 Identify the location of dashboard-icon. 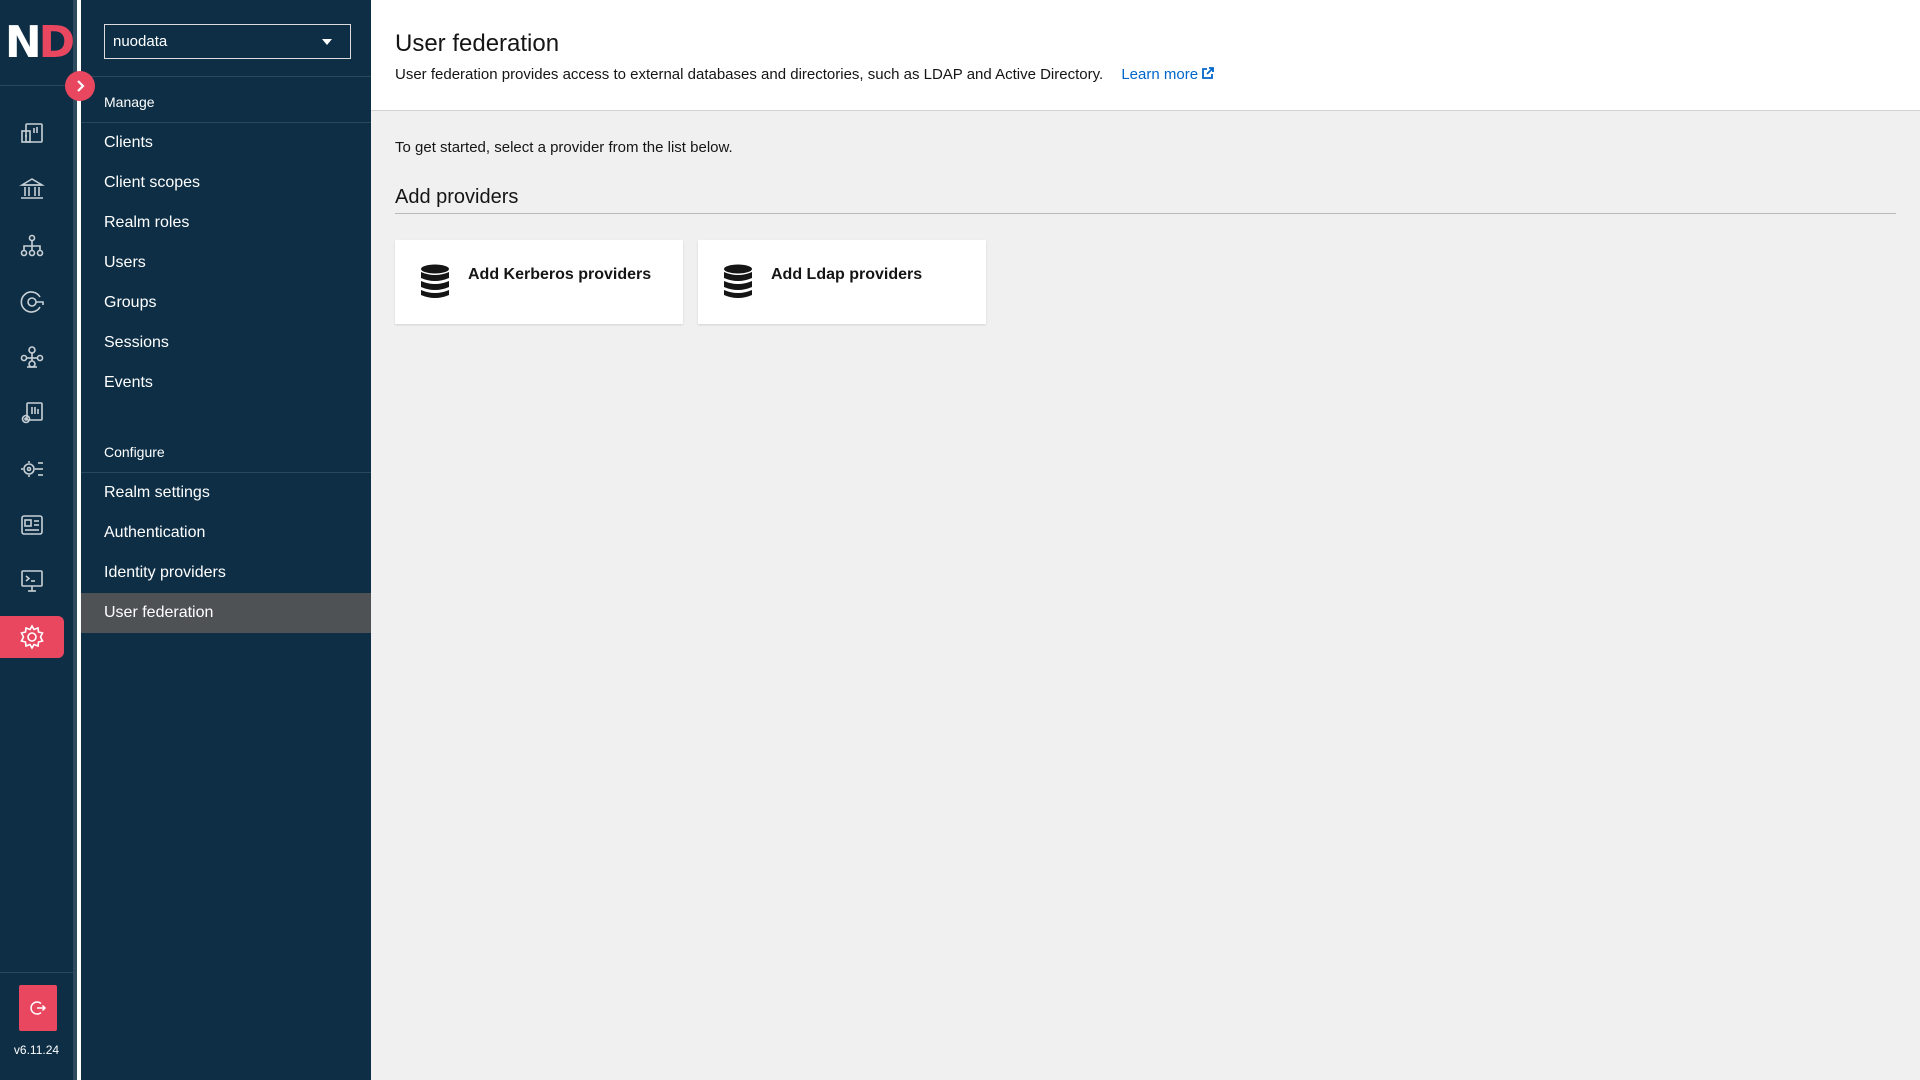
(32, 133).